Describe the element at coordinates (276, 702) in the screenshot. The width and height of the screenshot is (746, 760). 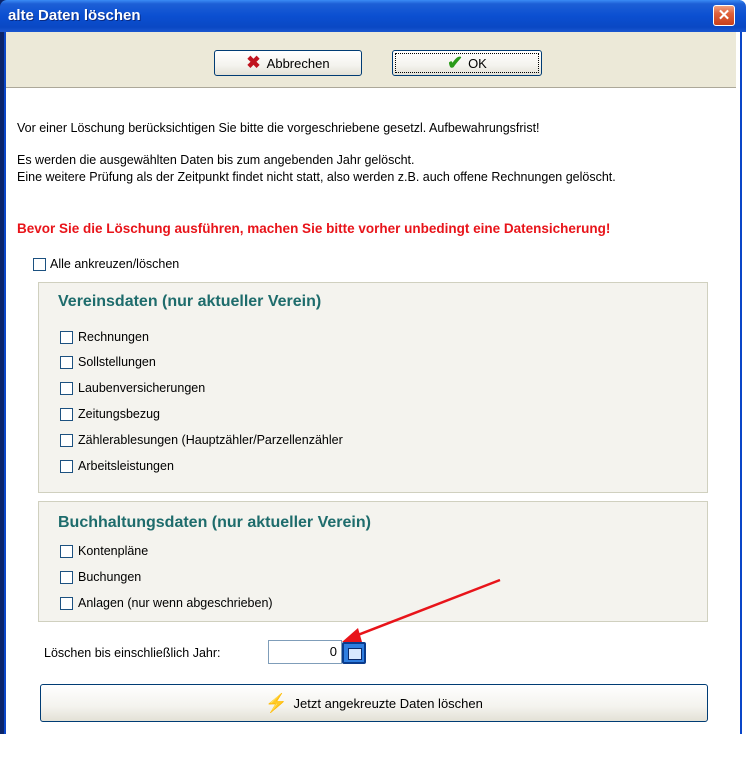
I see `lightning-icon: ⚡` at that location.